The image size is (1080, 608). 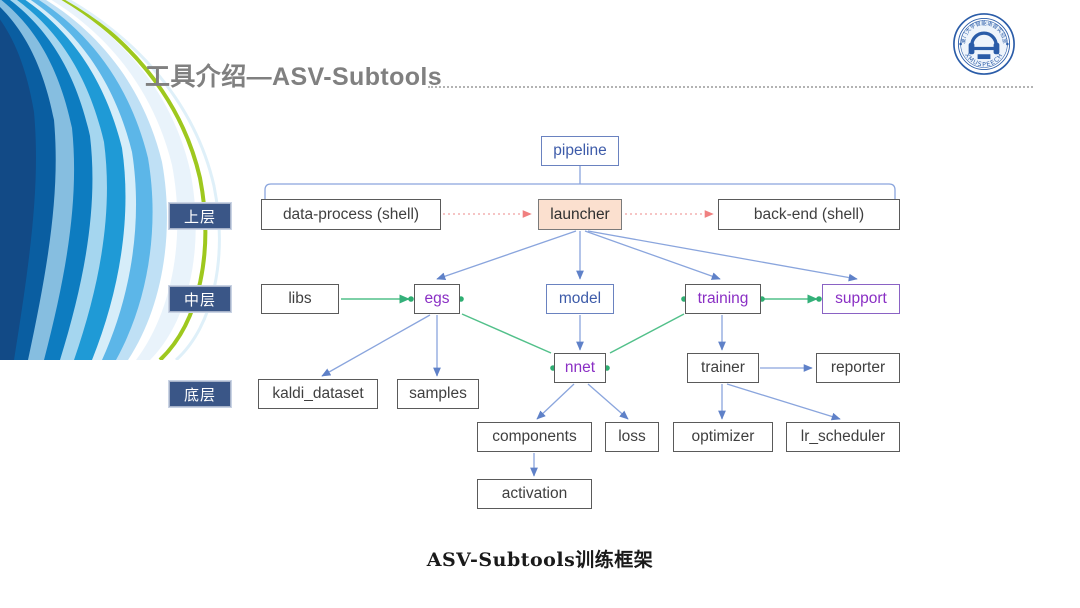 I want to click on node-samples: samples, so click(x=438, y=394).